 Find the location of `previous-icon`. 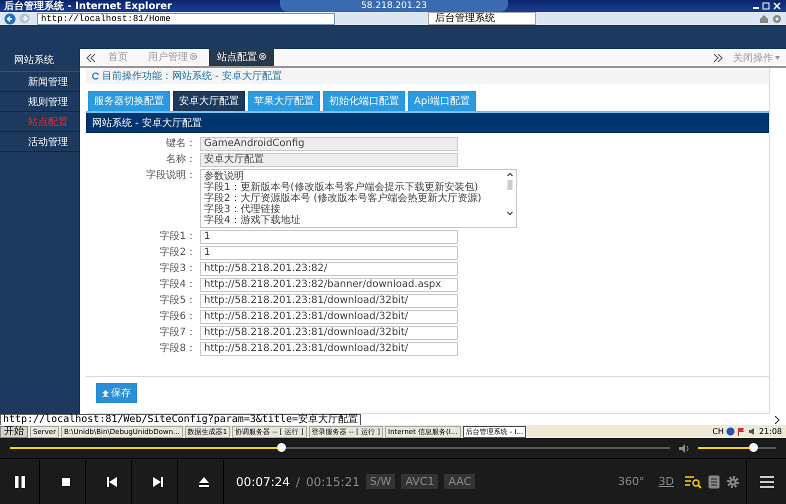

previous-icon is located at coordinates (112, 482).